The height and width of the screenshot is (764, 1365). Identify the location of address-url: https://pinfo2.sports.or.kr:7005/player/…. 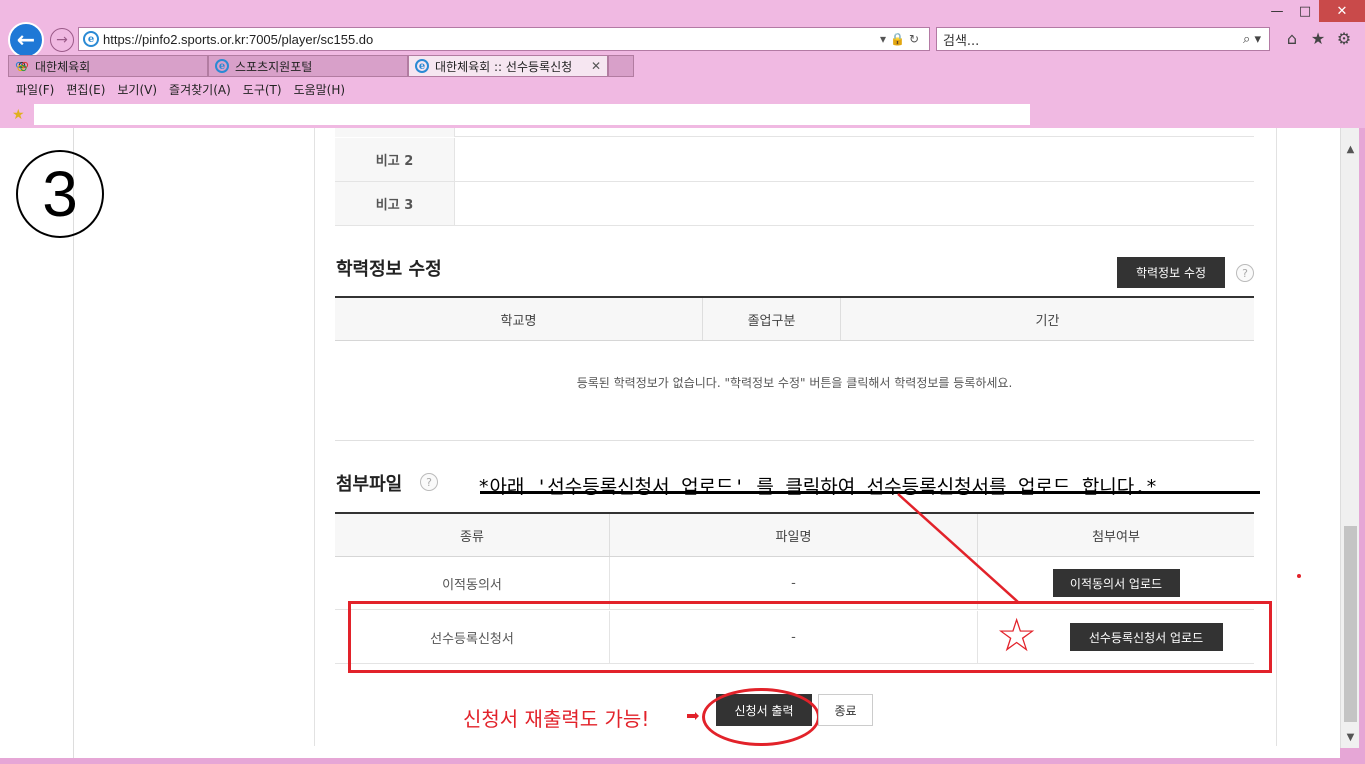
(491, 39).